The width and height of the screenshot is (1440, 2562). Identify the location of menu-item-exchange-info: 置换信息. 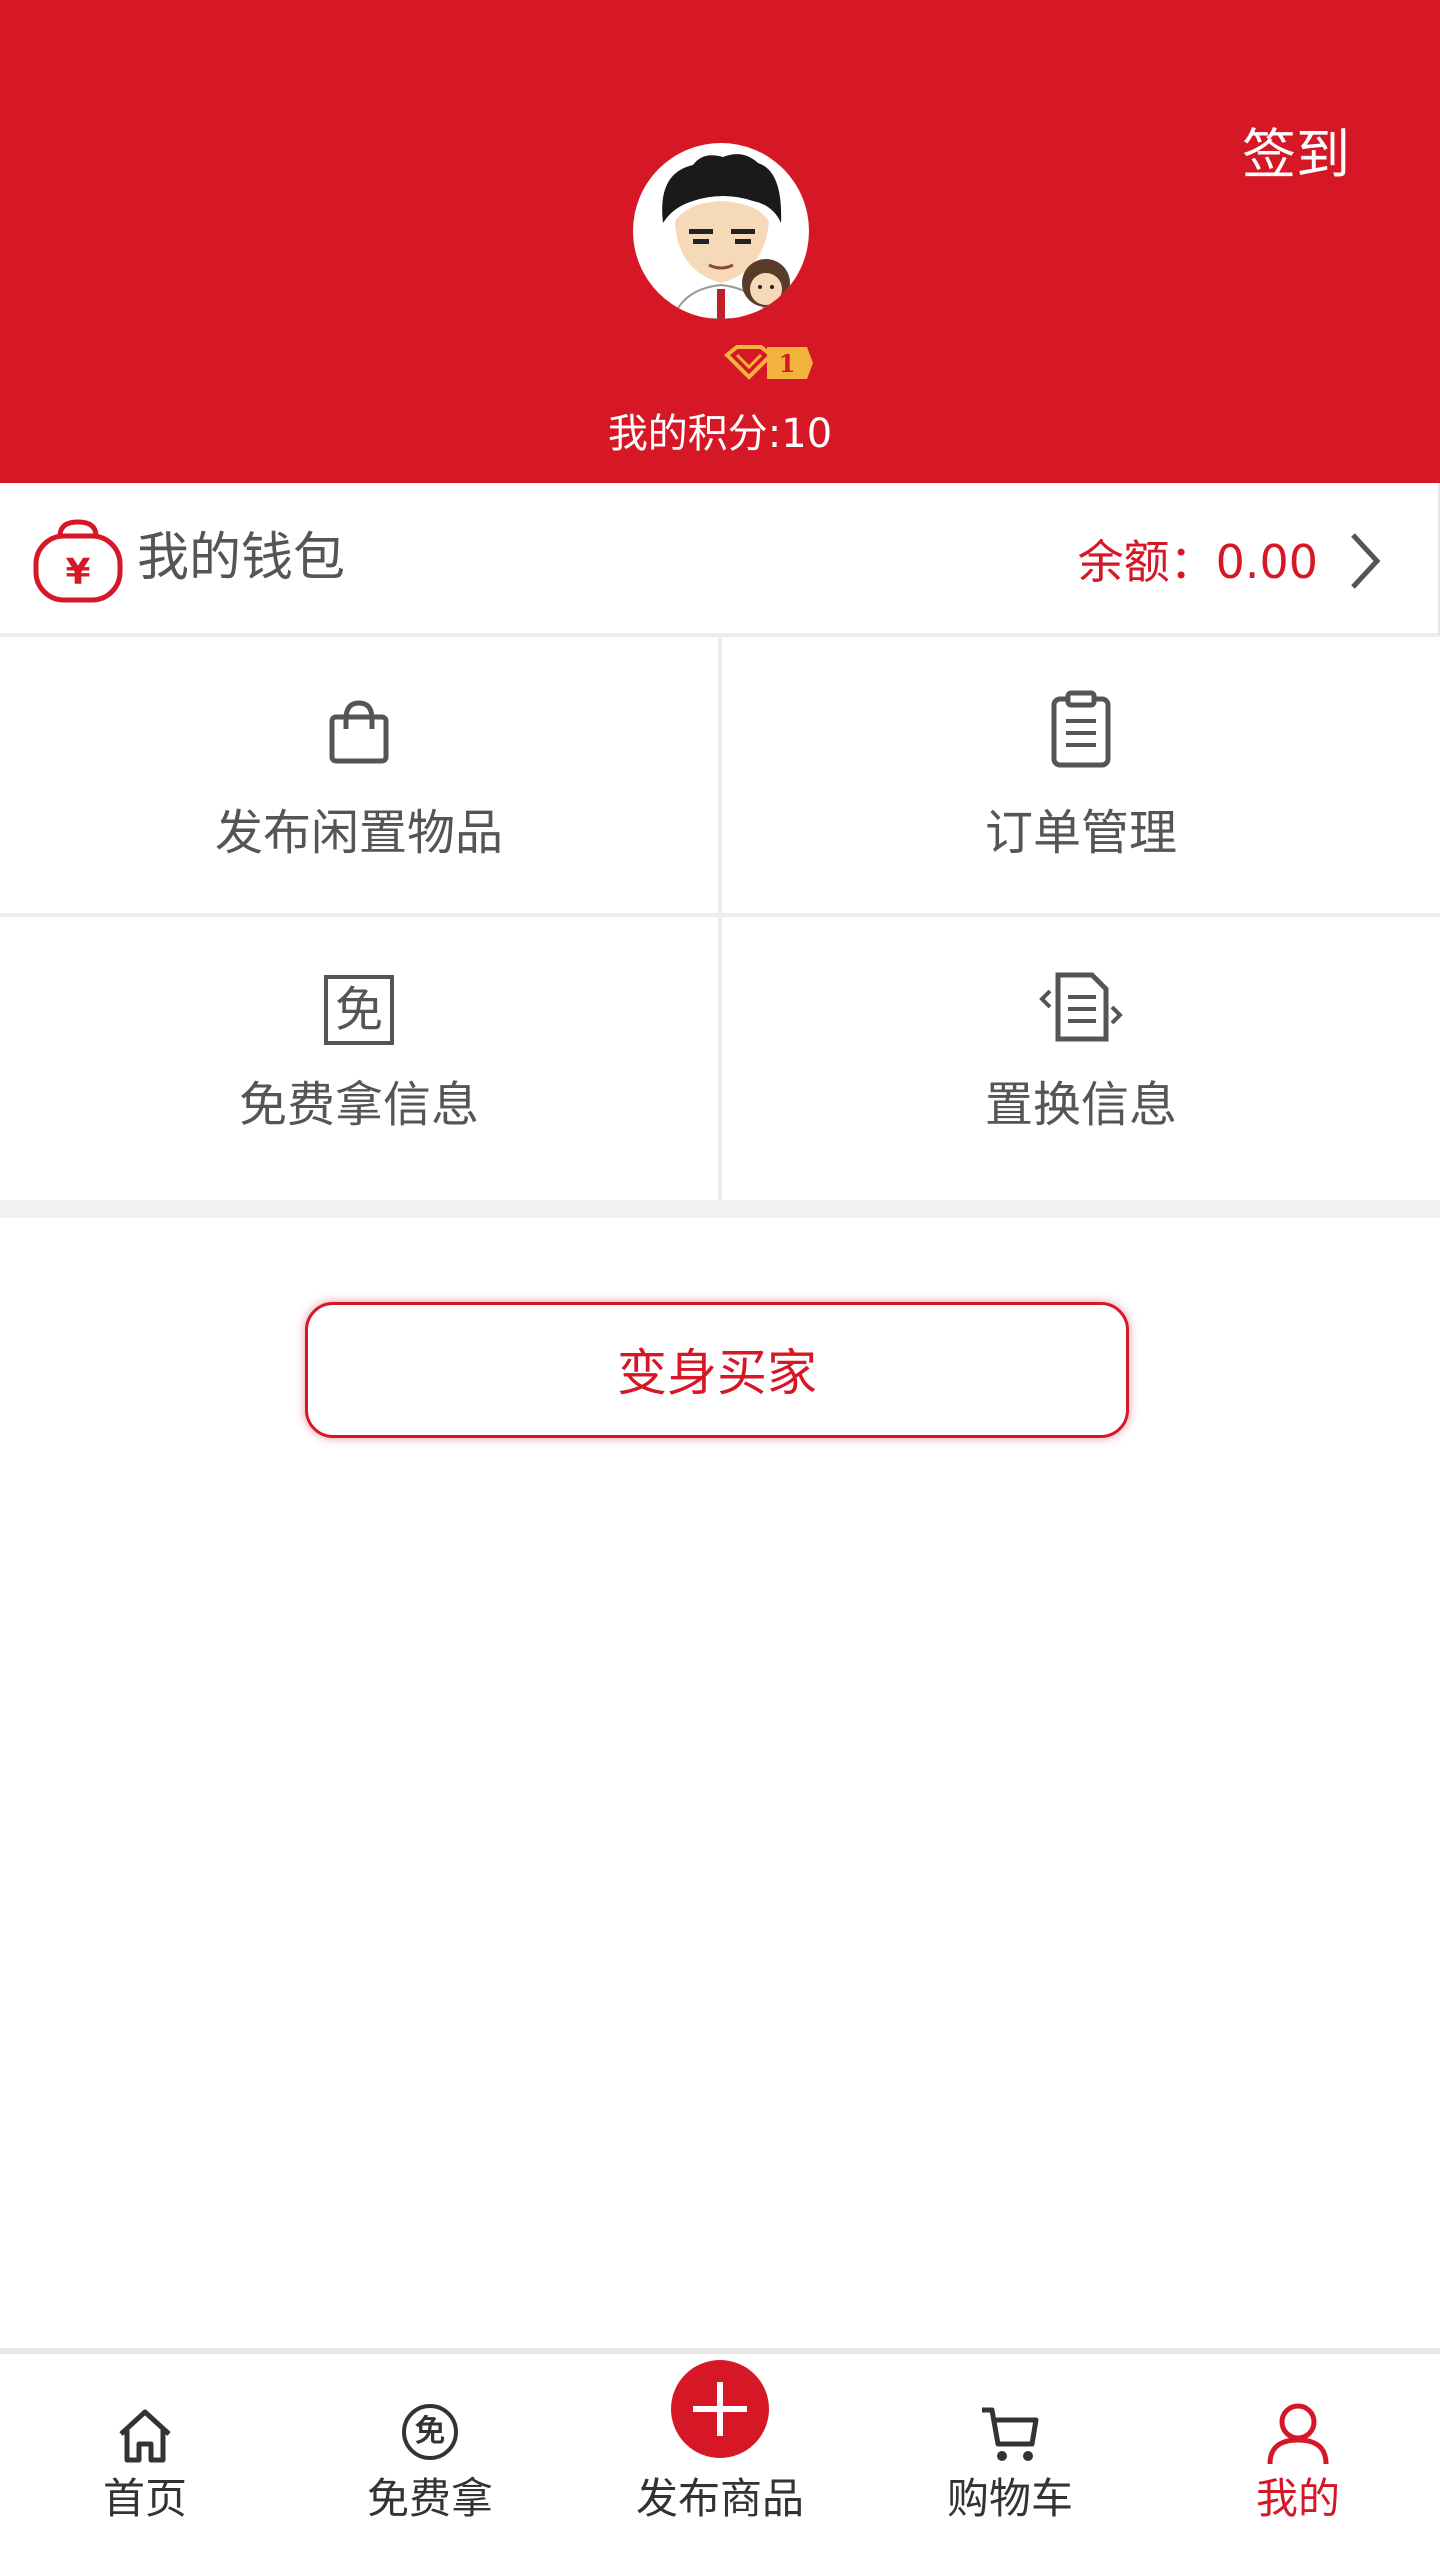
(1081, 1055).